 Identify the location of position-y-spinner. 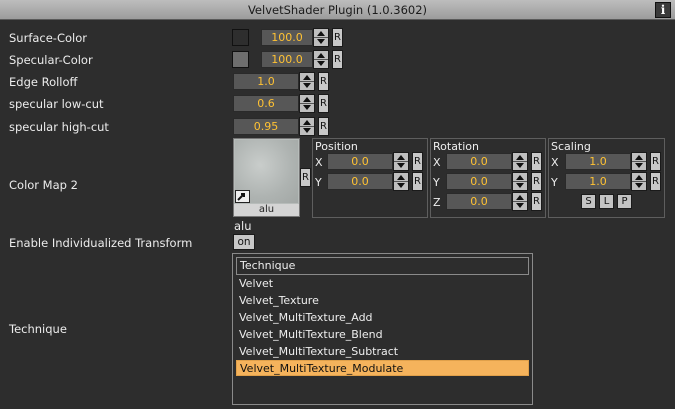
(401, 181).